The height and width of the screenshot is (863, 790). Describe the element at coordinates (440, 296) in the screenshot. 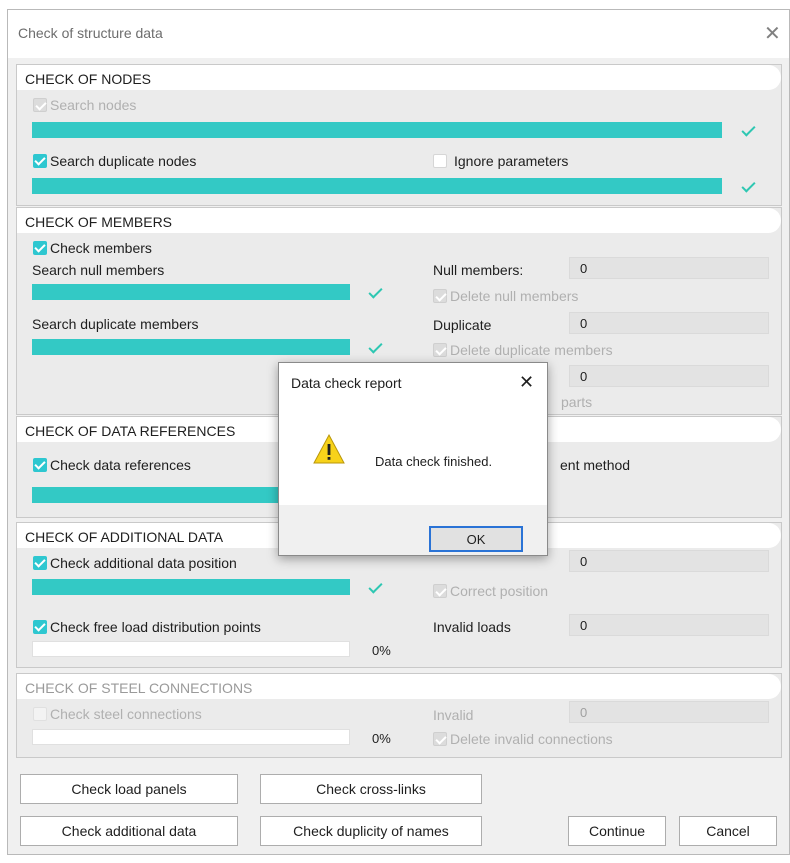

I see `delete-null-members-checkbox` at that location.